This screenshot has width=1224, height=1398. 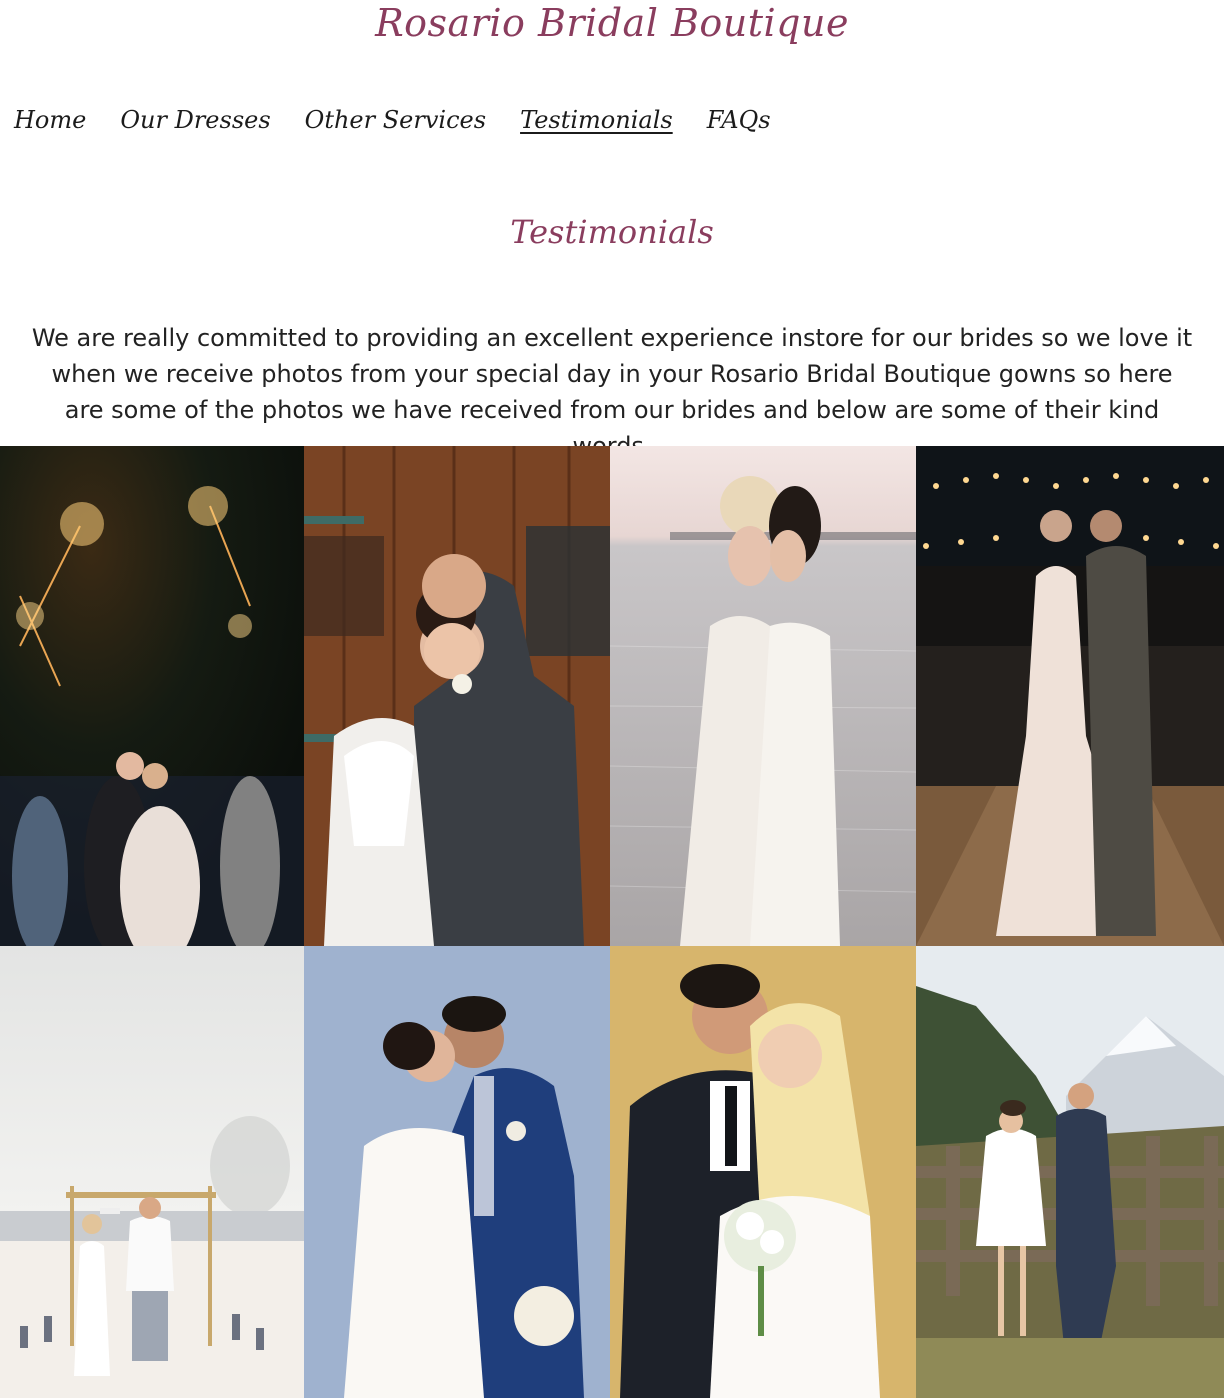 What do you see at coordinates (395, 120) in the screenshot?
I see `nav-other-services: Other Services` at bounding box center [395, 120].